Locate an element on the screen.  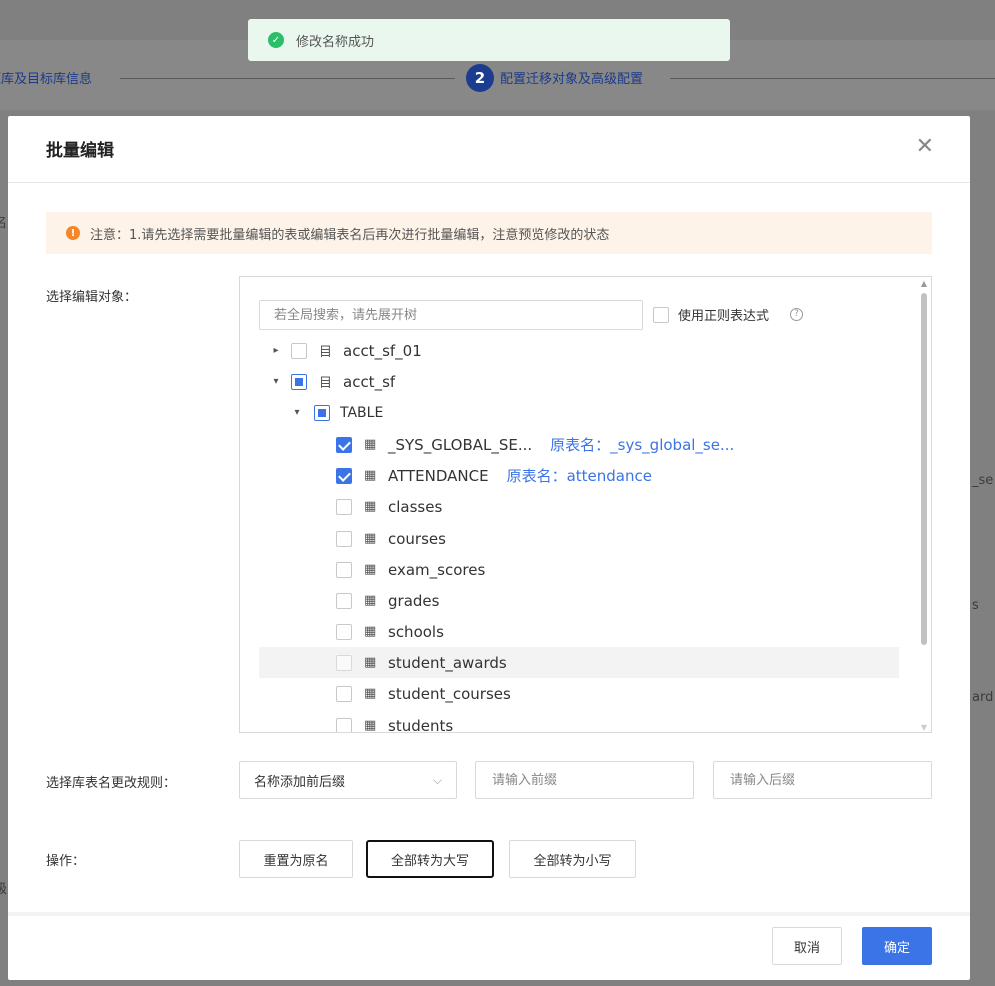
success-toast: ✓ 修改名称成功 is located at coordinates (489, 40).